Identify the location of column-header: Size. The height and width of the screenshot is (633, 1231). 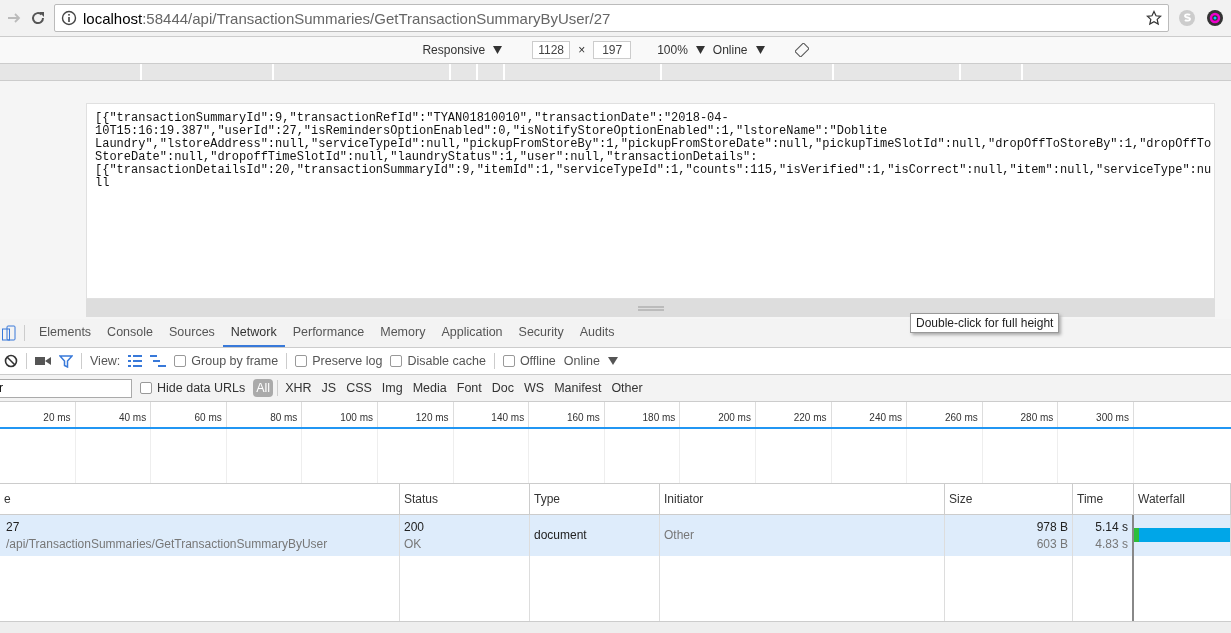
(1009, 499).